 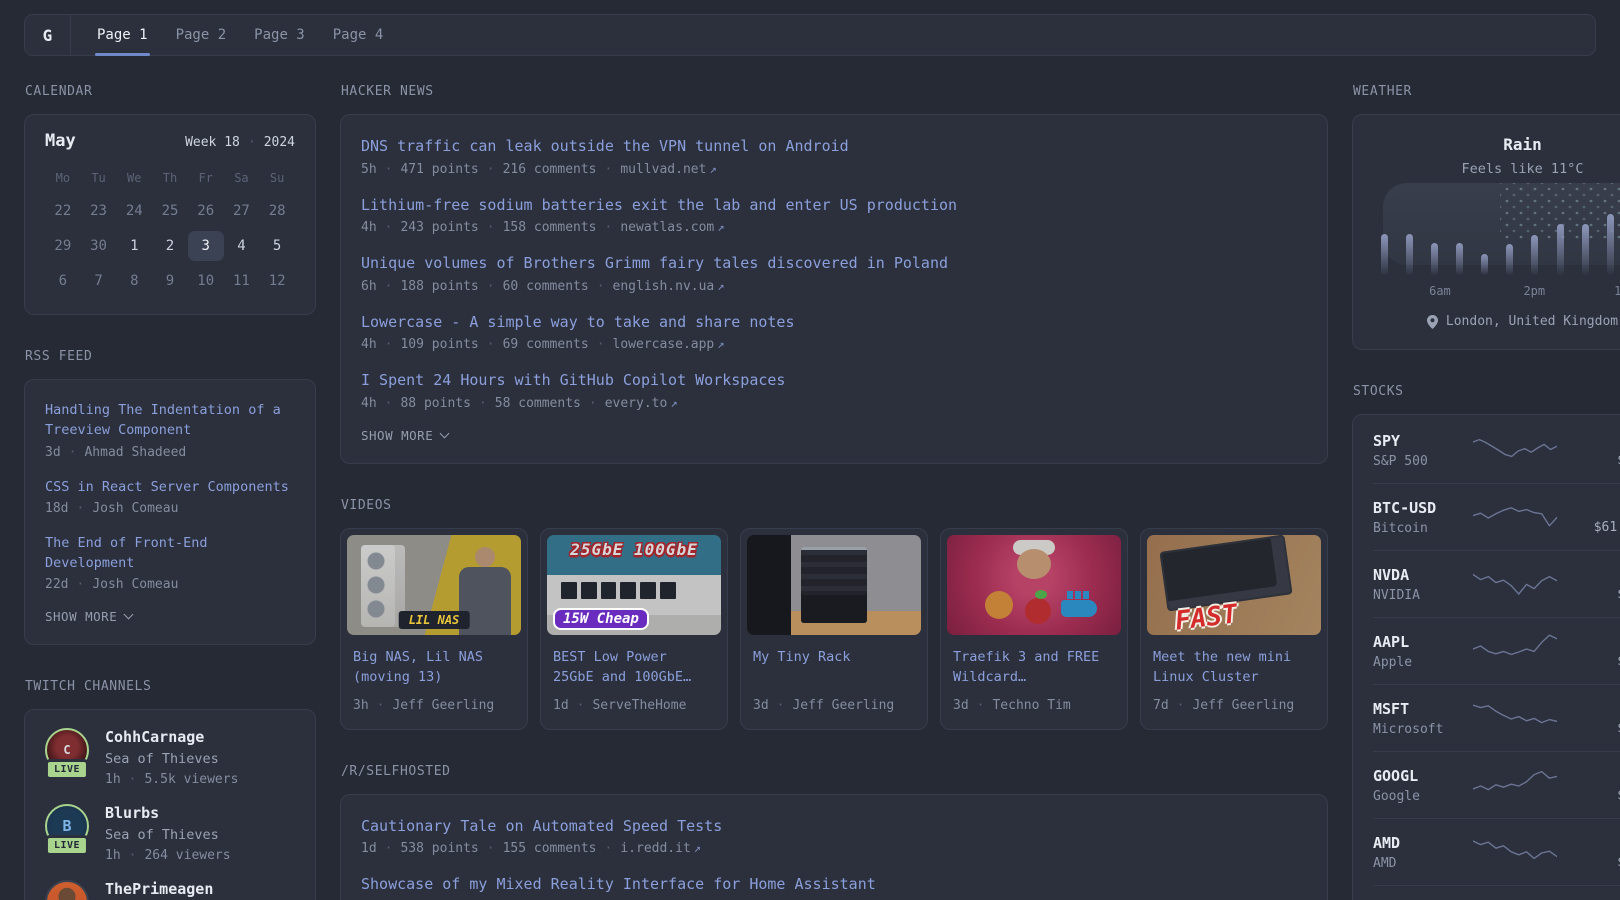 What do you see at coordinates (668, 169) in the screenshot?
I see `item-source-link: mullvad.net ↗` at bounding box center [668, 169].